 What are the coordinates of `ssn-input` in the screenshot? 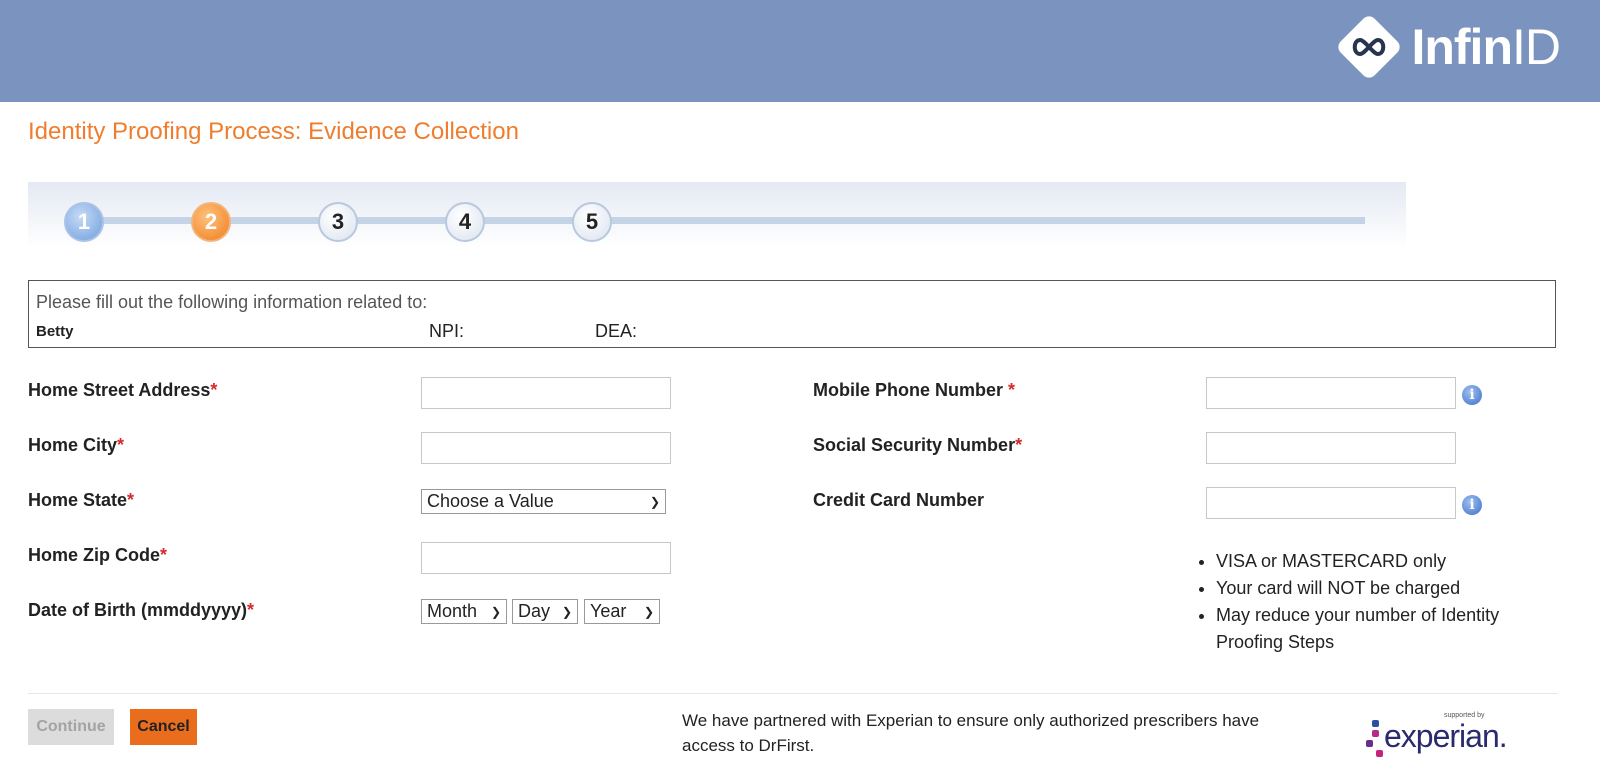 It's located at (1331, 448).